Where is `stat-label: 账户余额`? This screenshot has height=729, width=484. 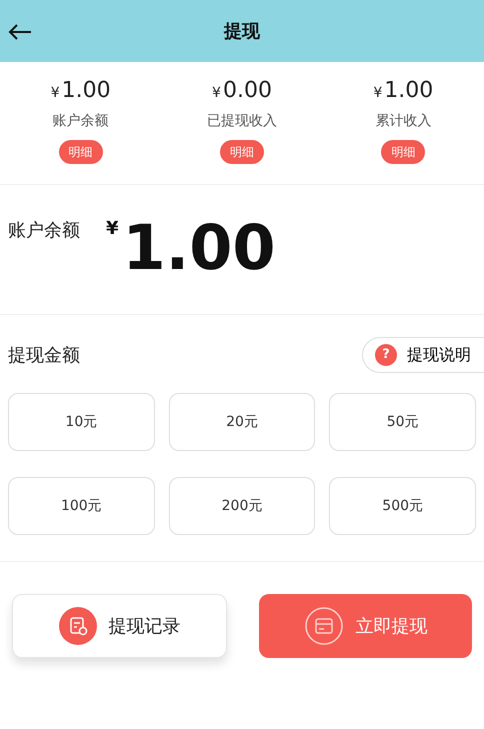 stat-label: 账户余额 is located at coordinates (80, 121).